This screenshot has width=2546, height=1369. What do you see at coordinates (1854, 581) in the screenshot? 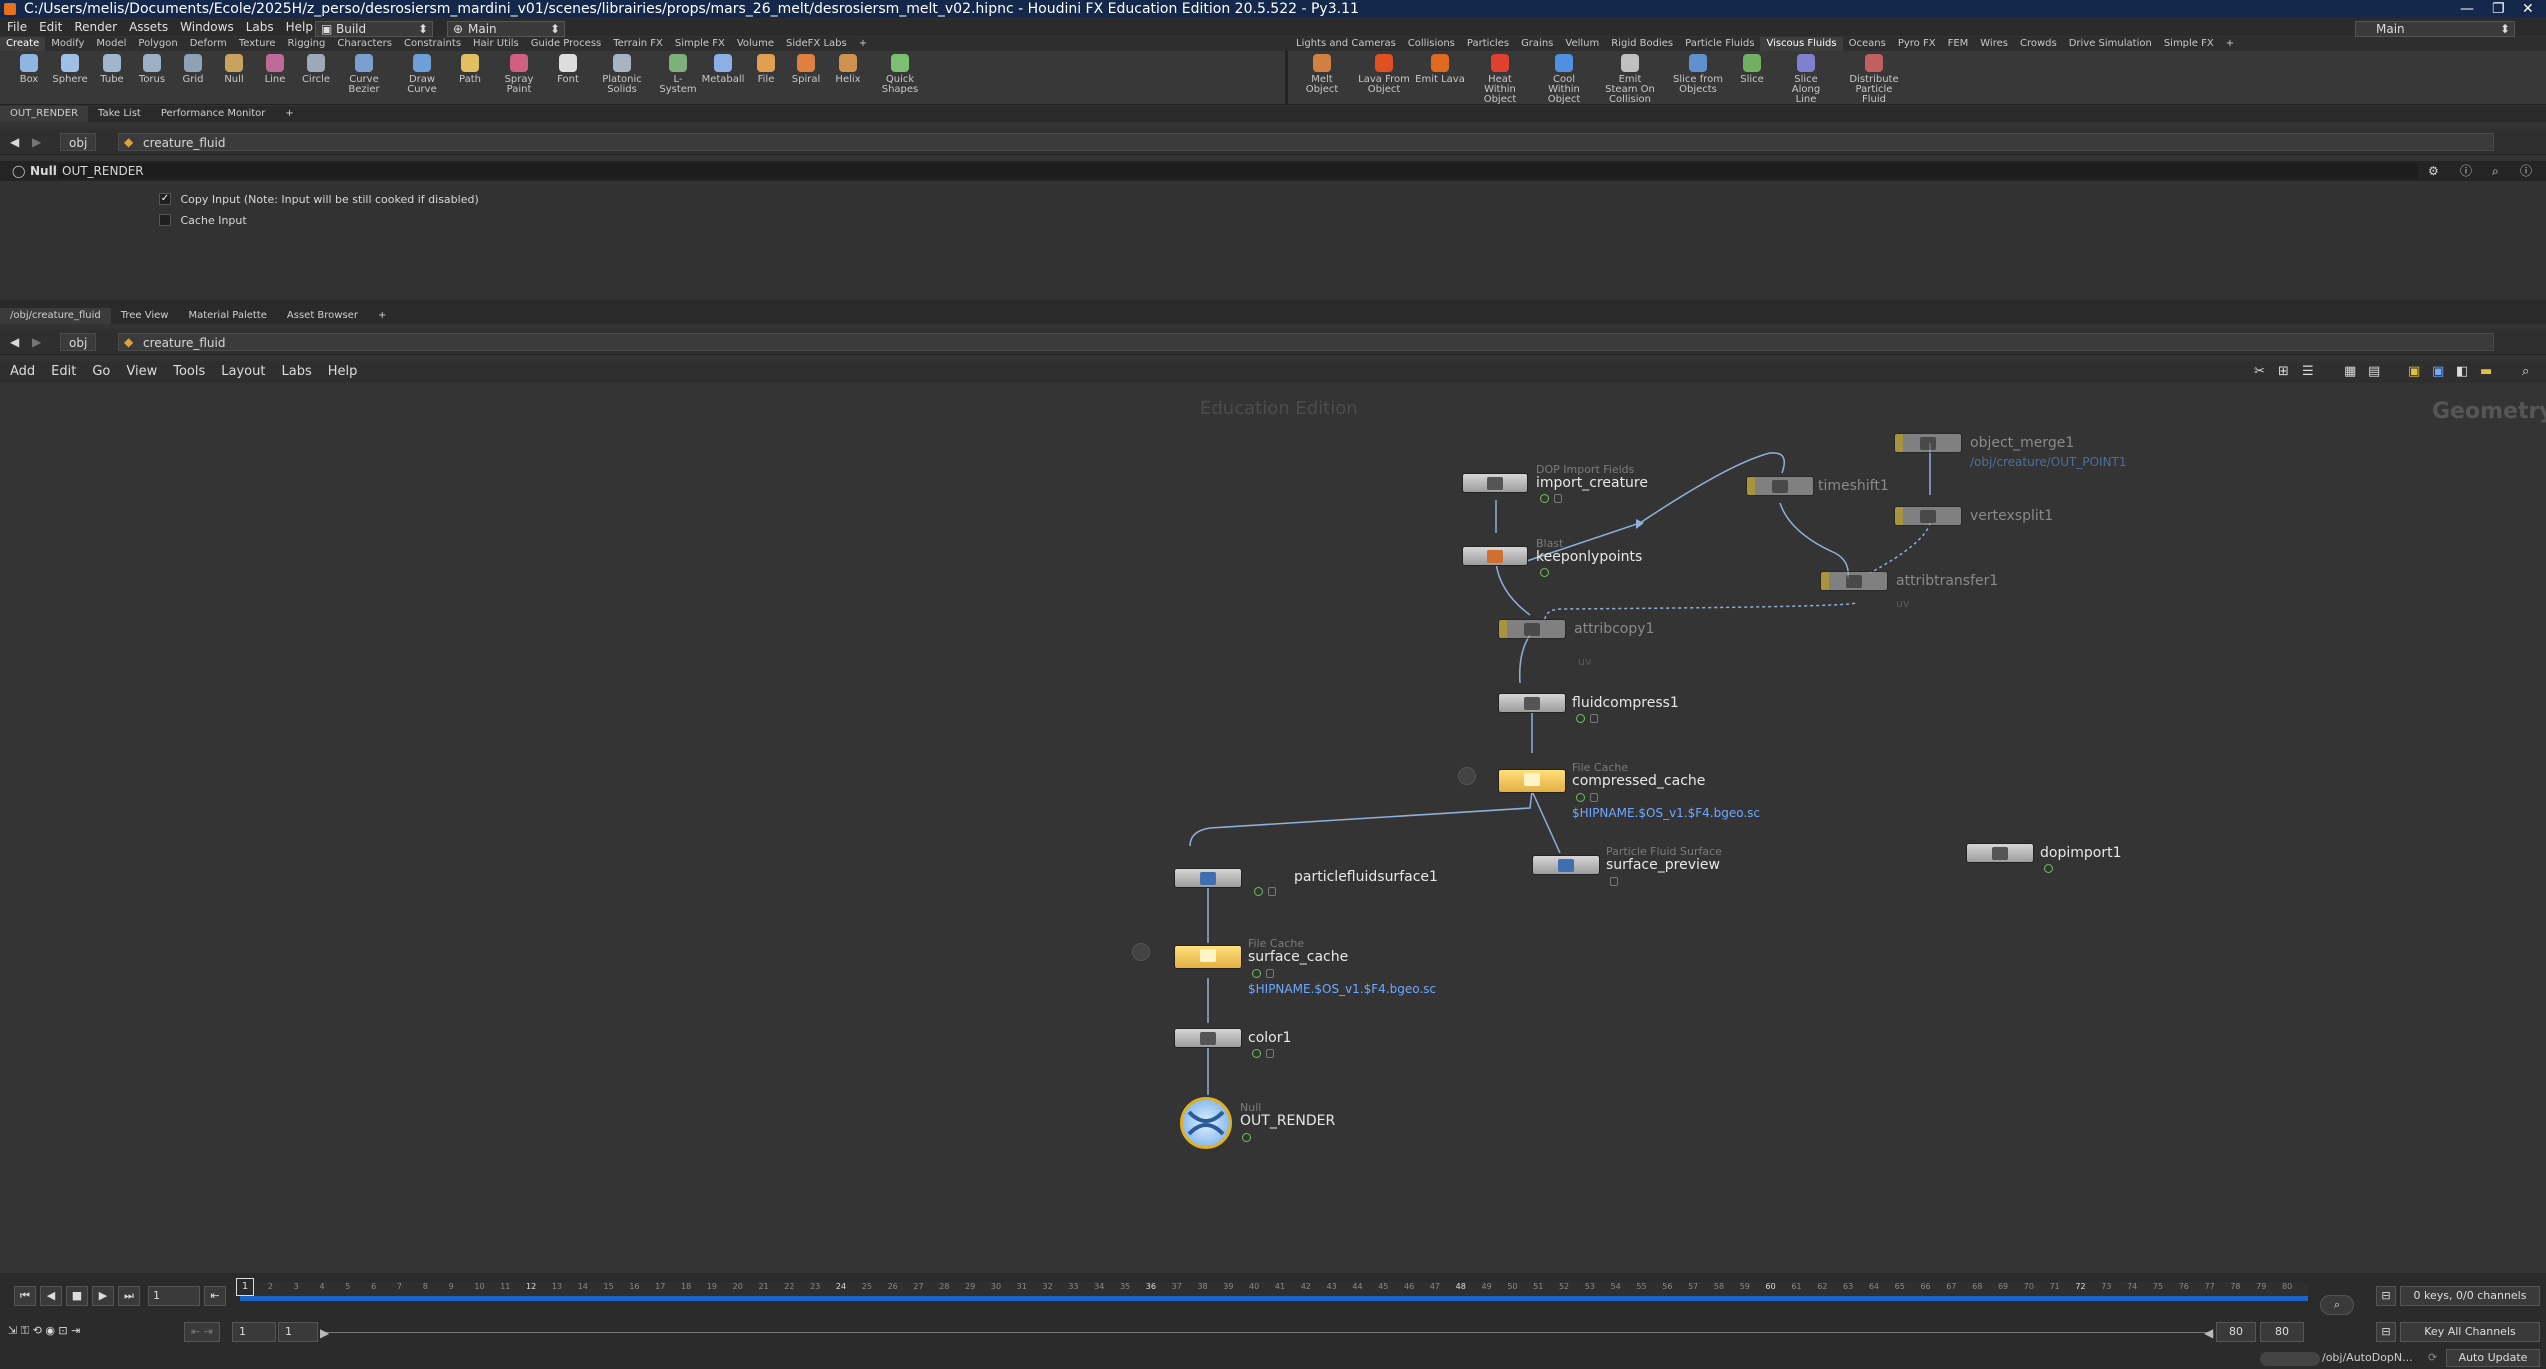
I see `node-attribtransfer1` at bounding box center [1854, 581].